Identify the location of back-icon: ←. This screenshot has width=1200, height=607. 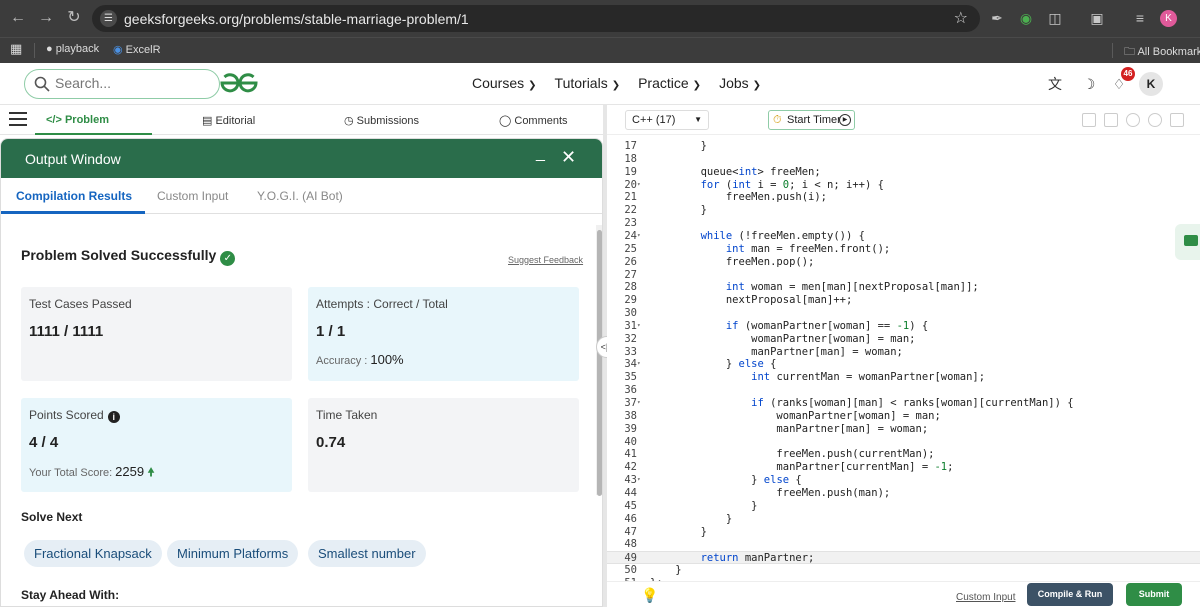
(18, 18).